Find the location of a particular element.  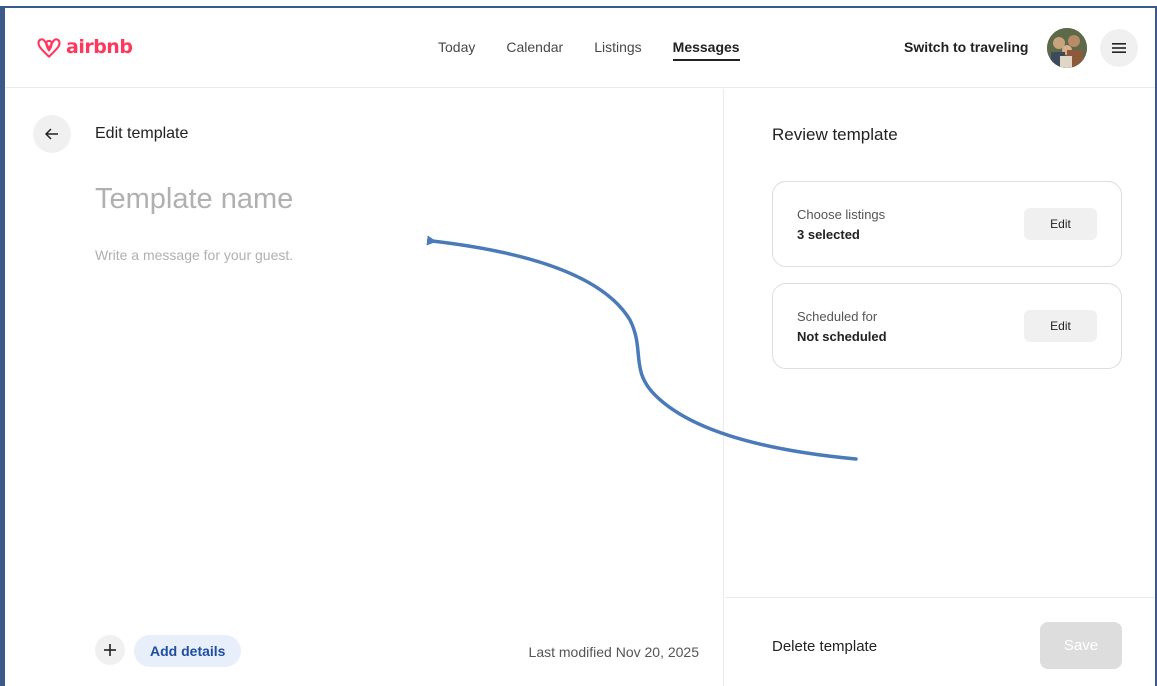

page-title: Edit template is located at coordinates (142, 133).